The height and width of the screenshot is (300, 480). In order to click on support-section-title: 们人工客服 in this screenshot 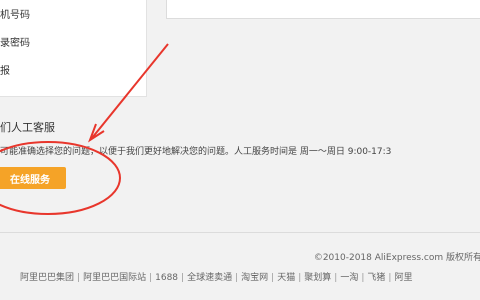, I will do `click(27, 127)`.